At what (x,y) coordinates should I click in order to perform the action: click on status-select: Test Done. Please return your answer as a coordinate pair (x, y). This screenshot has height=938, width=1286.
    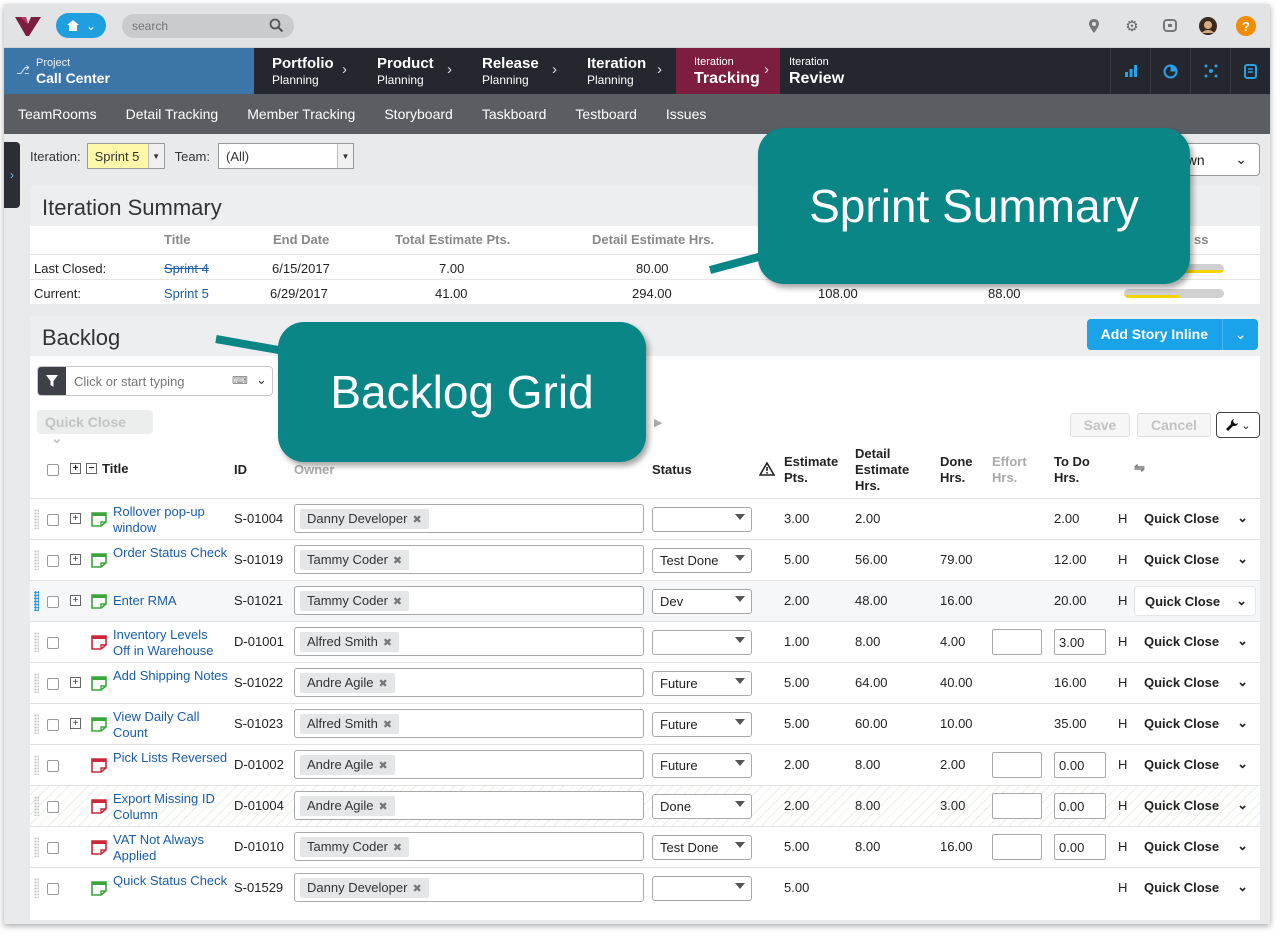
    Looking at the image, I should click on (702, 847).